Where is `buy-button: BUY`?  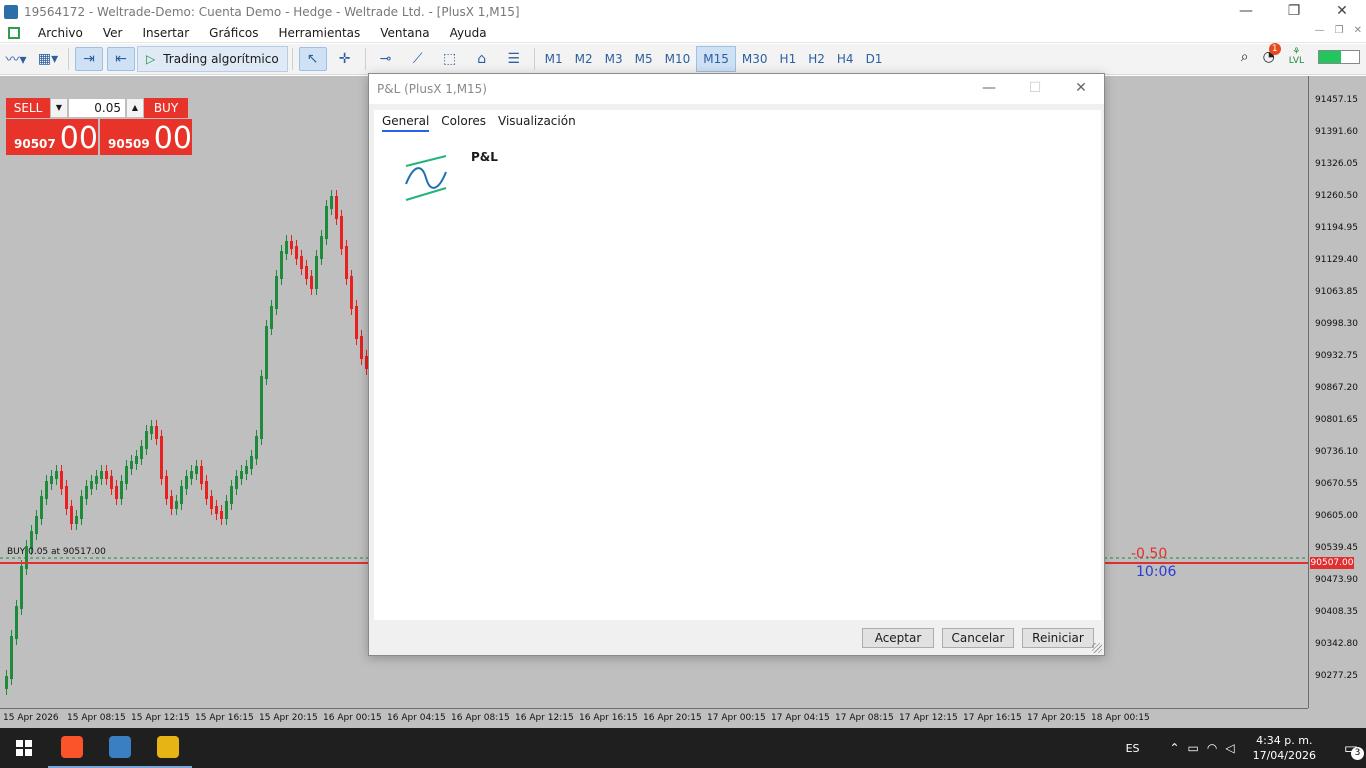 buy-button: BUY is located at coordinates (166, 108).